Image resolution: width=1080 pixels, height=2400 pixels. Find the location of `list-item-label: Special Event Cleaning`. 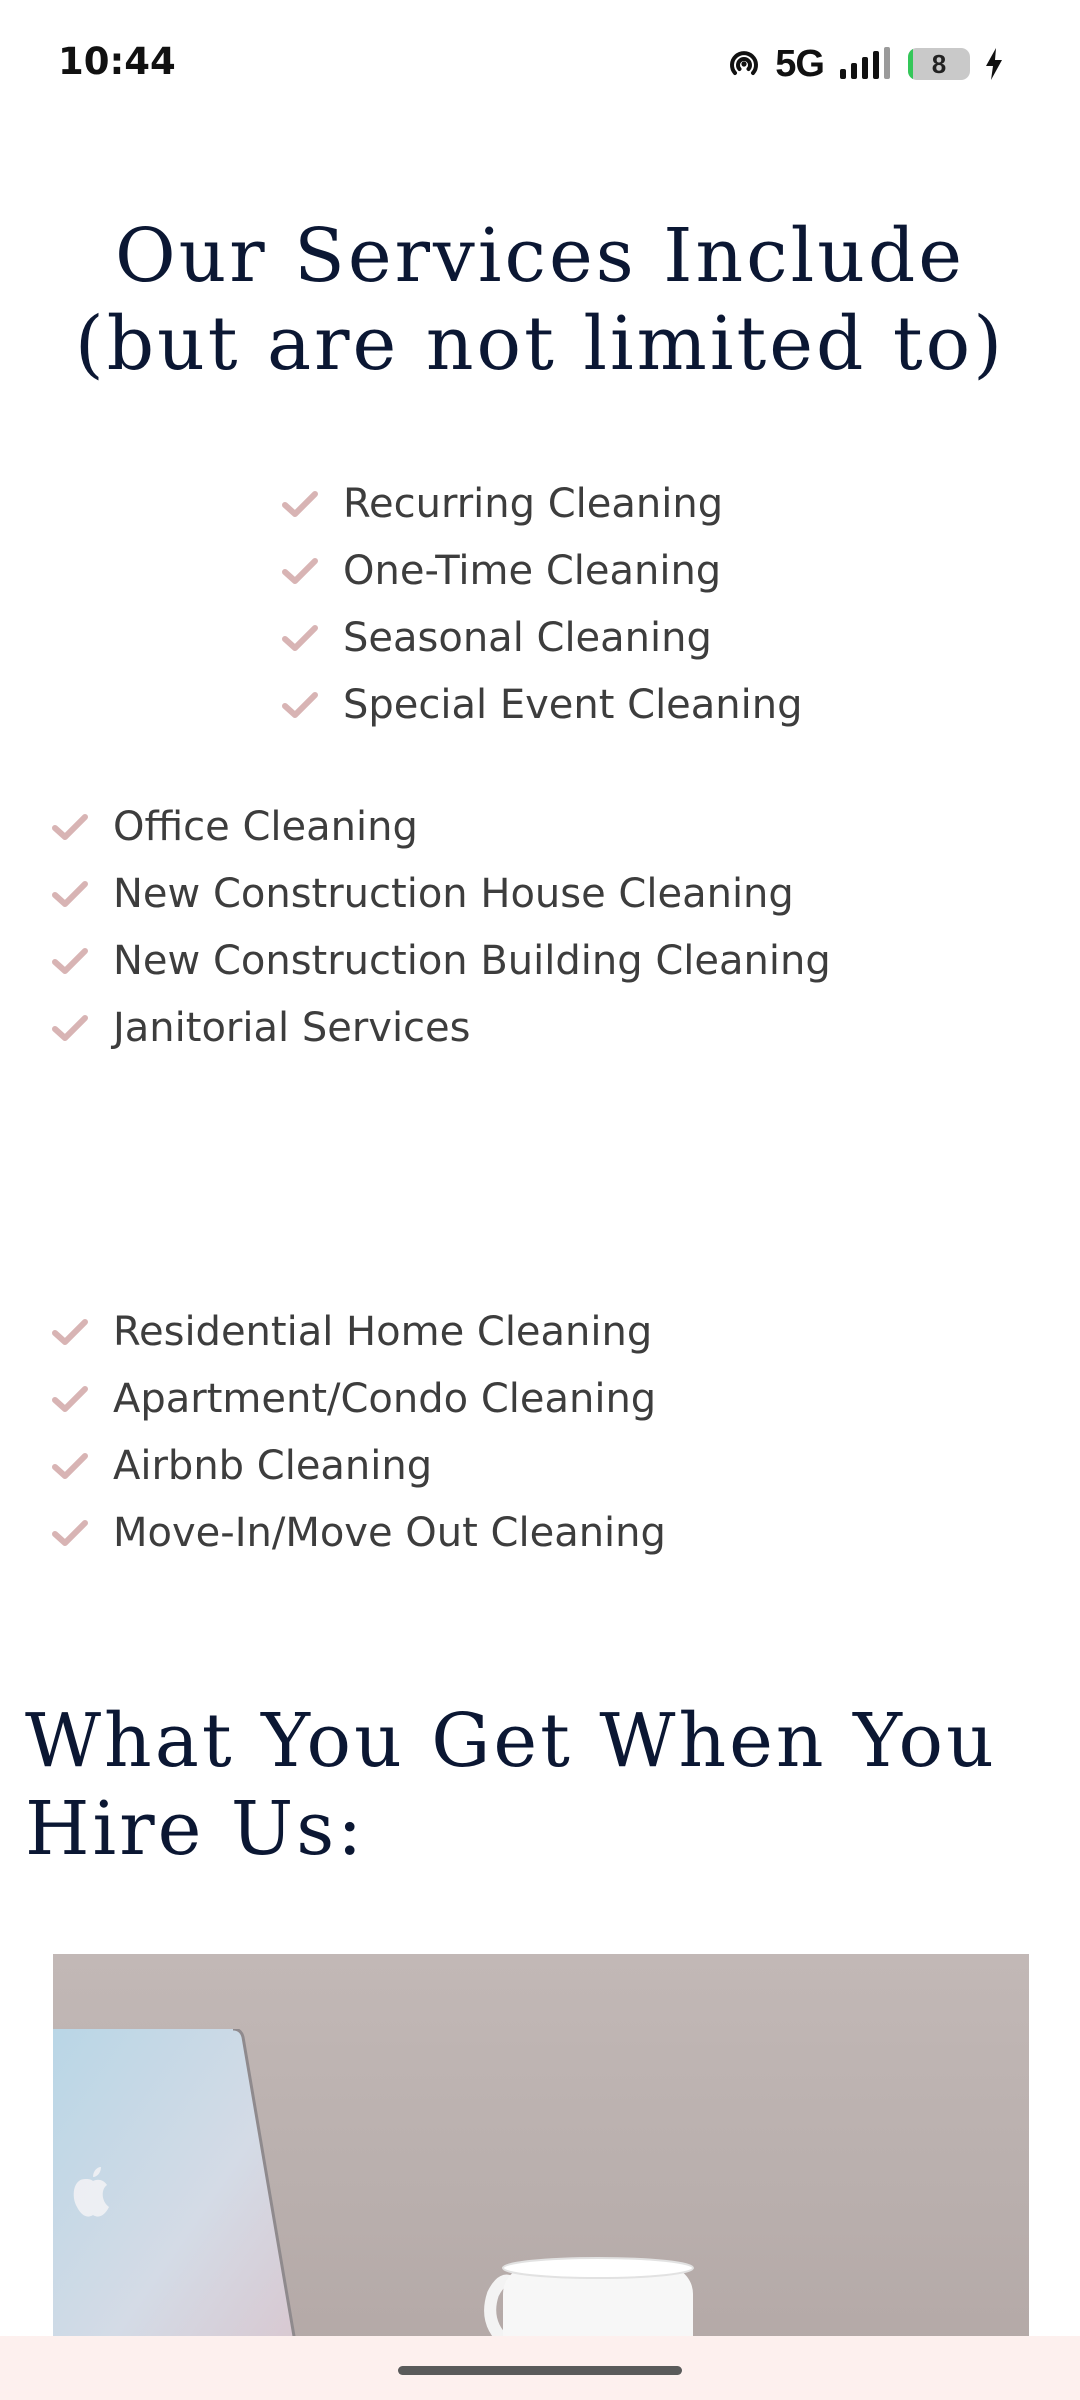

list-item-label: Special Event Cleaning is located at coordinates (573, 704).